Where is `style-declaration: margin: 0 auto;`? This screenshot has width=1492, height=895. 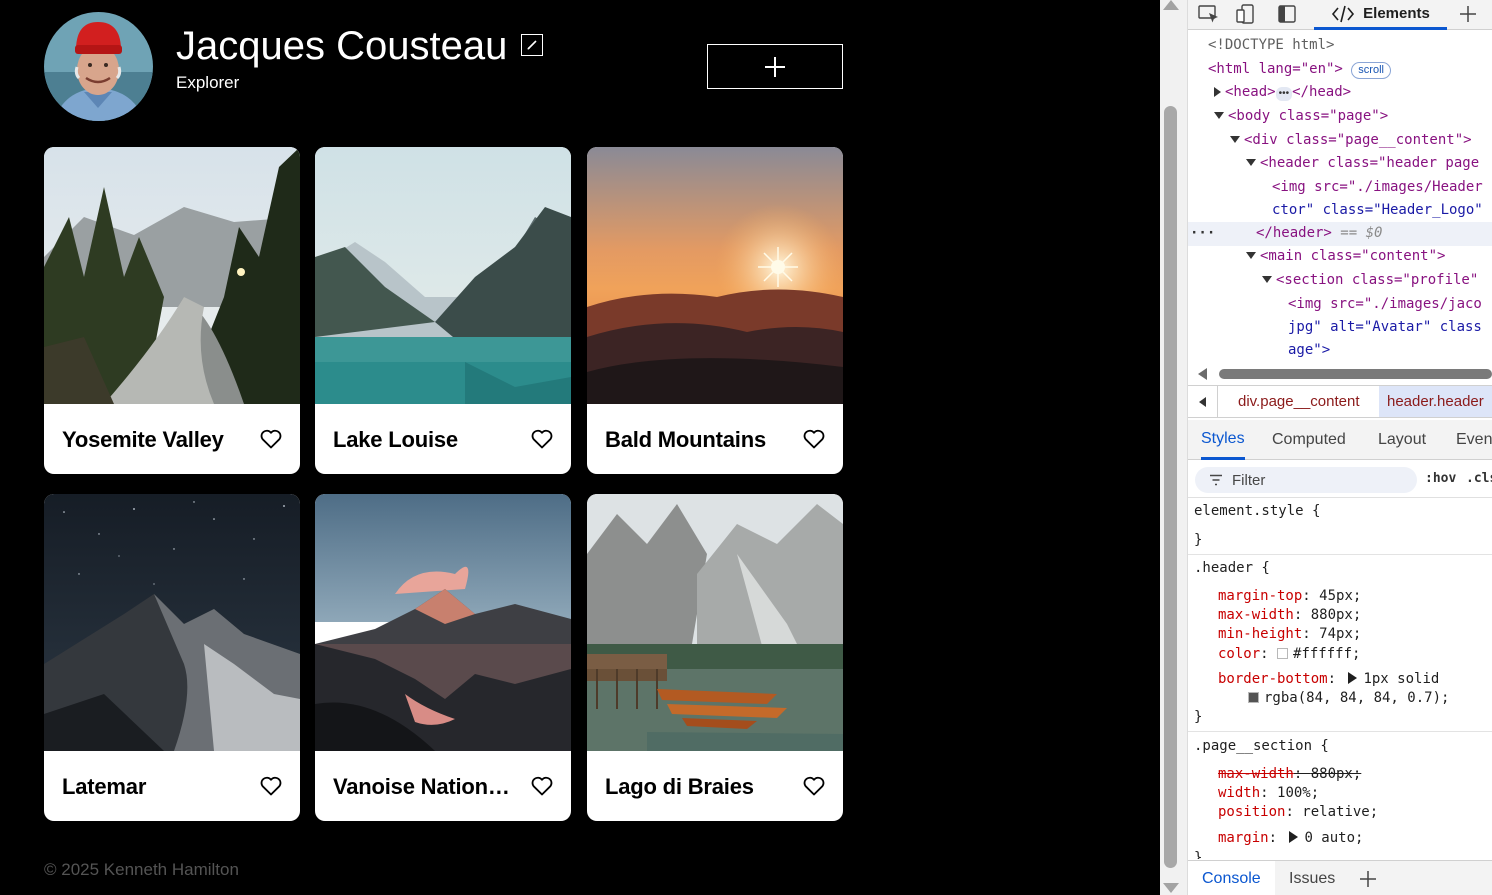
style-declaration: margin: 0 auto; is located at coordinates (1290, 838).